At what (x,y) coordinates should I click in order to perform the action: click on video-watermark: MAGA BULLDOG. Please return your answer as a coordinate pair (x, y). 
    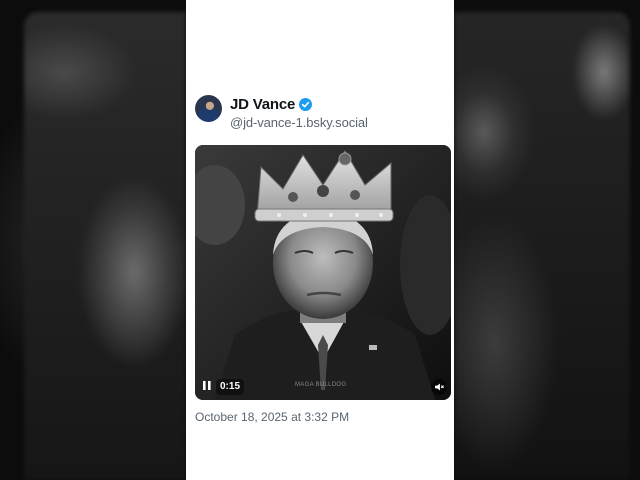
    Looking at the image, I should click on (321, 385).